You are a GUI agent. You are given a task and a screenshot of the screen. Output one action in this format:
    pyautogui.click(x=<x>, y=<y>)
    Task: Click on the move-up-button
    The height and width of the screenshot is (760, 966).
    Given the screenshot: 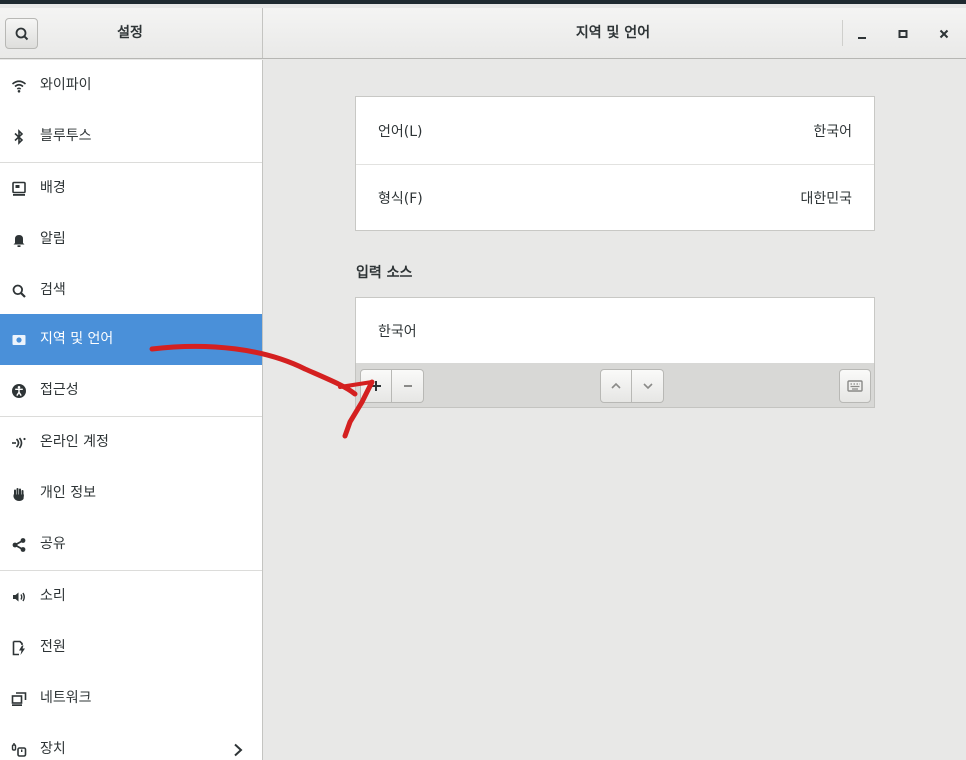 What is the action you would take?
    pyautogui.click(x=616, y=386)
    